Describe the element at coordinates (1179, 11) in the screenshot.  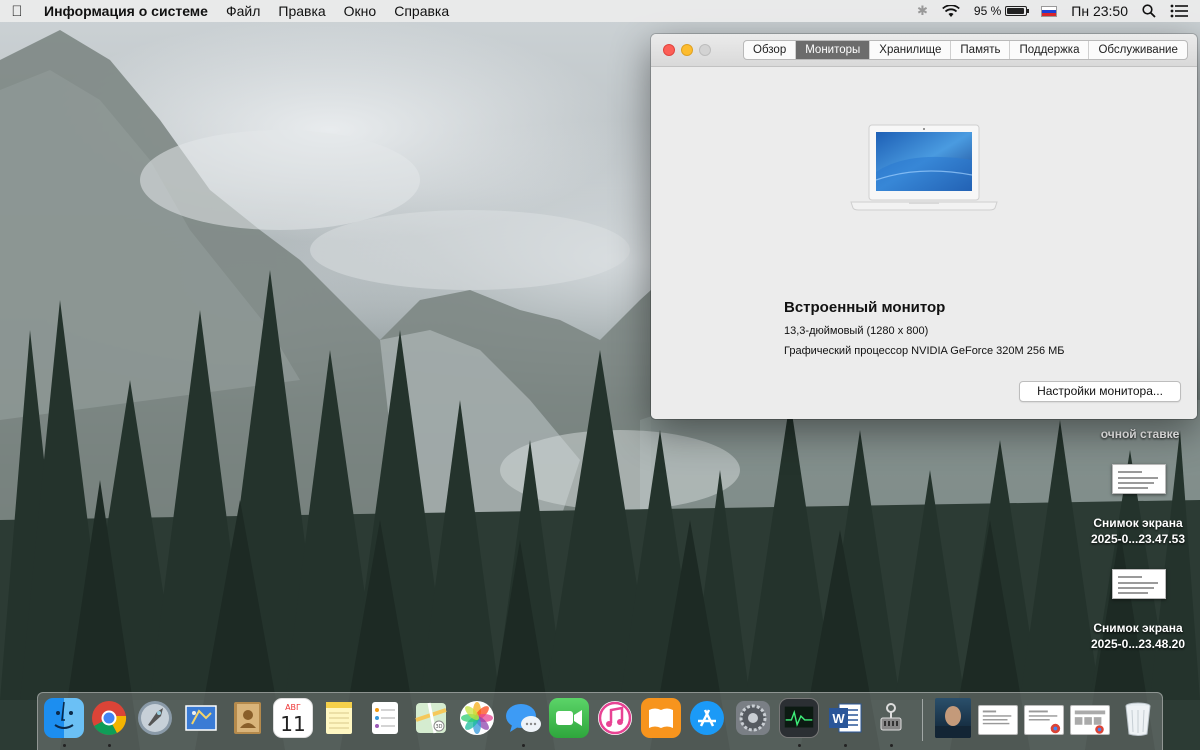
I see `list-icon` at that location.